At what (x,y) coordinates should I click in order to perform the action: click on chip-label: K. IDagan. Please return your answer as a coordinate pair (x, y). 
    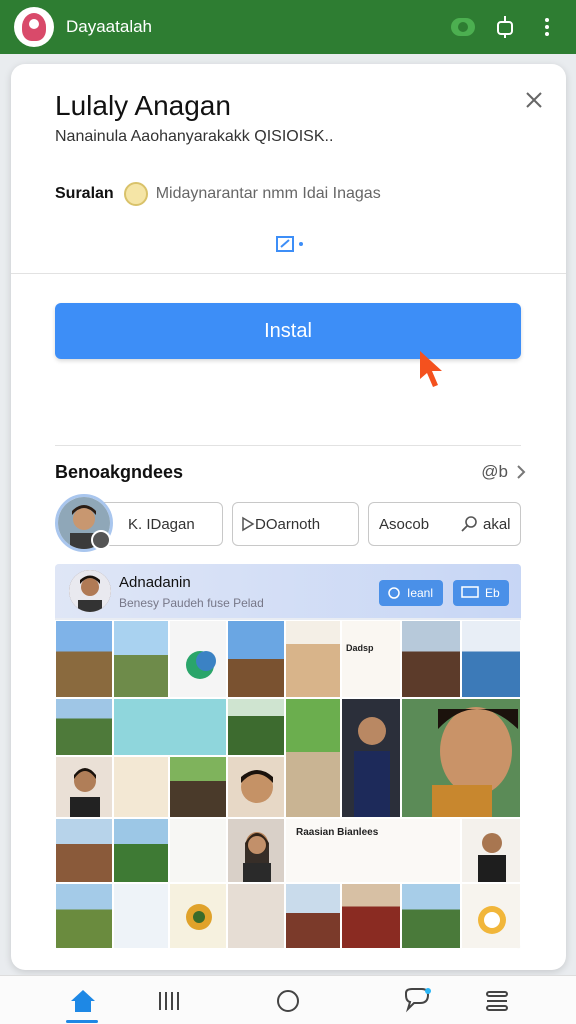
    Looking at the image, I should click on (161, 524).